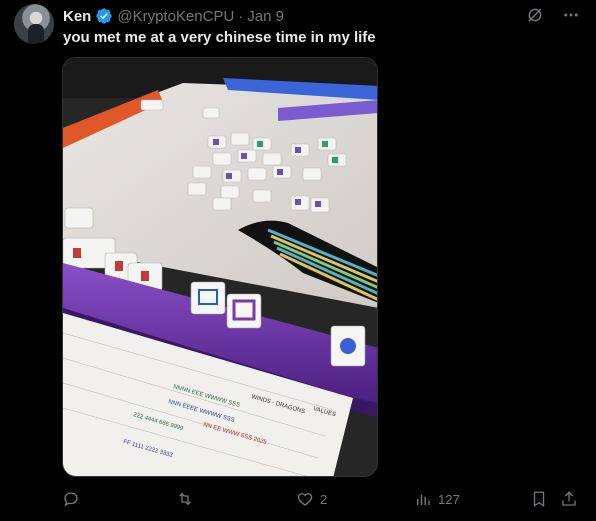  I want to click on tweet-date: Jan 9, so click(265, 16).